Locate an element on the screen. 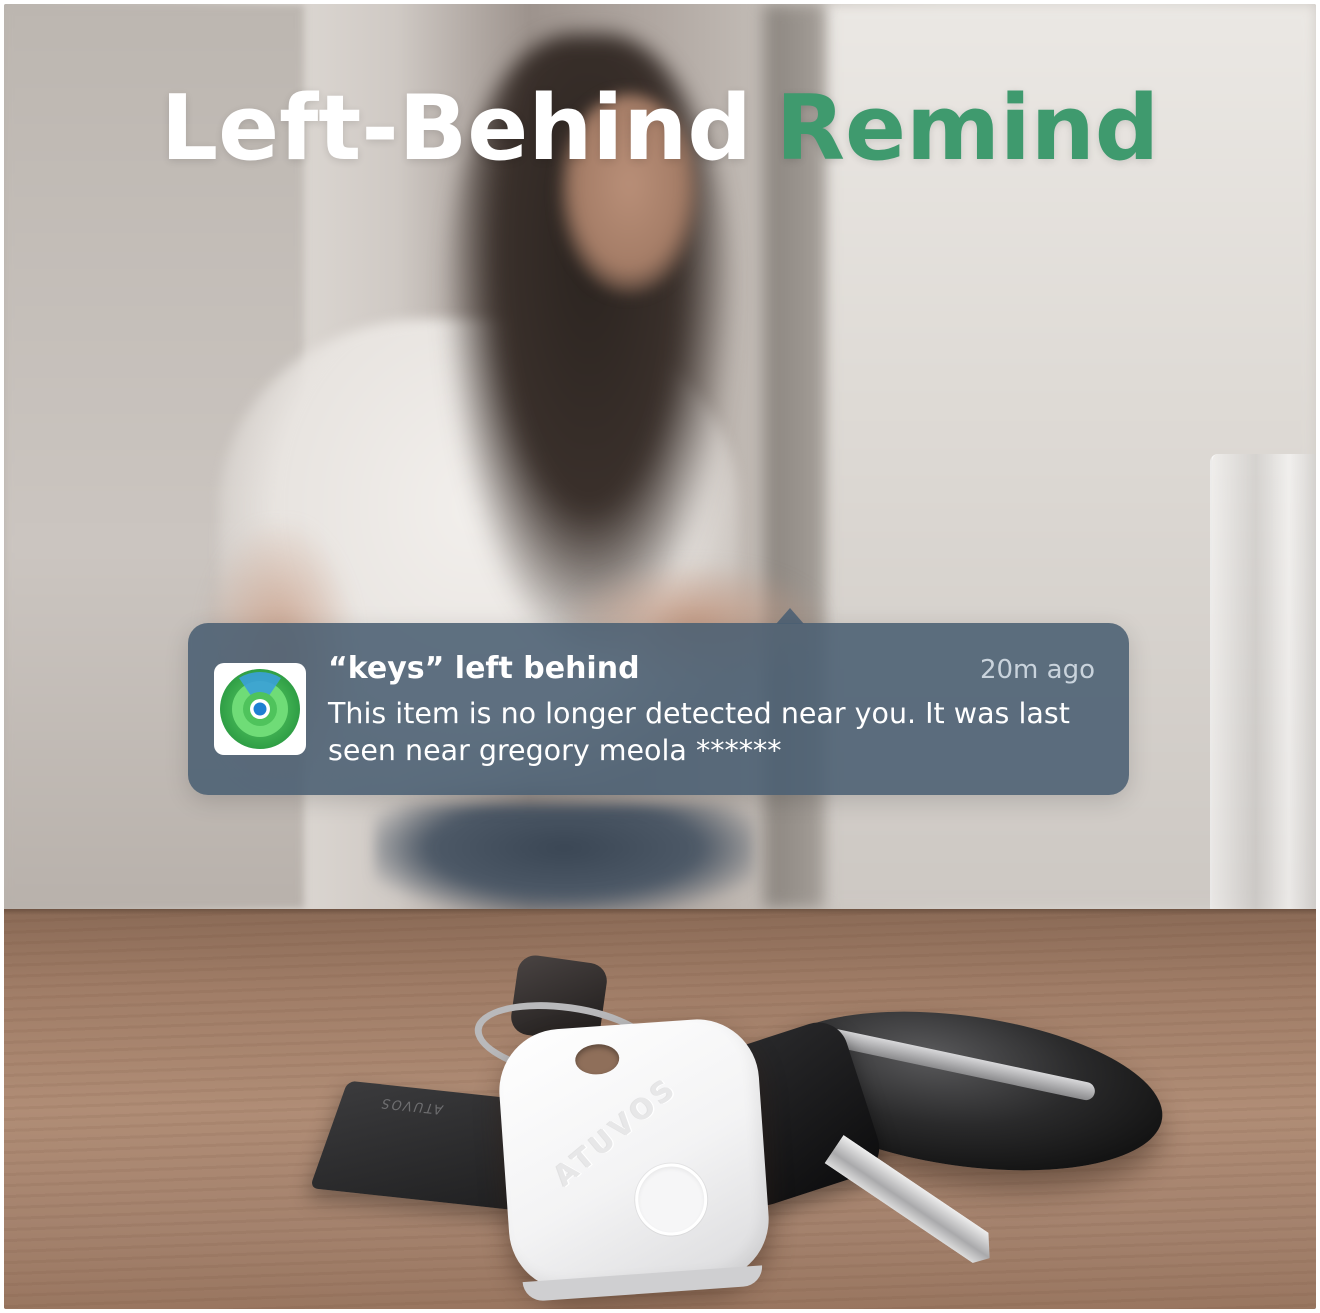 This screenshot has height=1313, width=1320. radar-icon is located at coordinates (260, 709).